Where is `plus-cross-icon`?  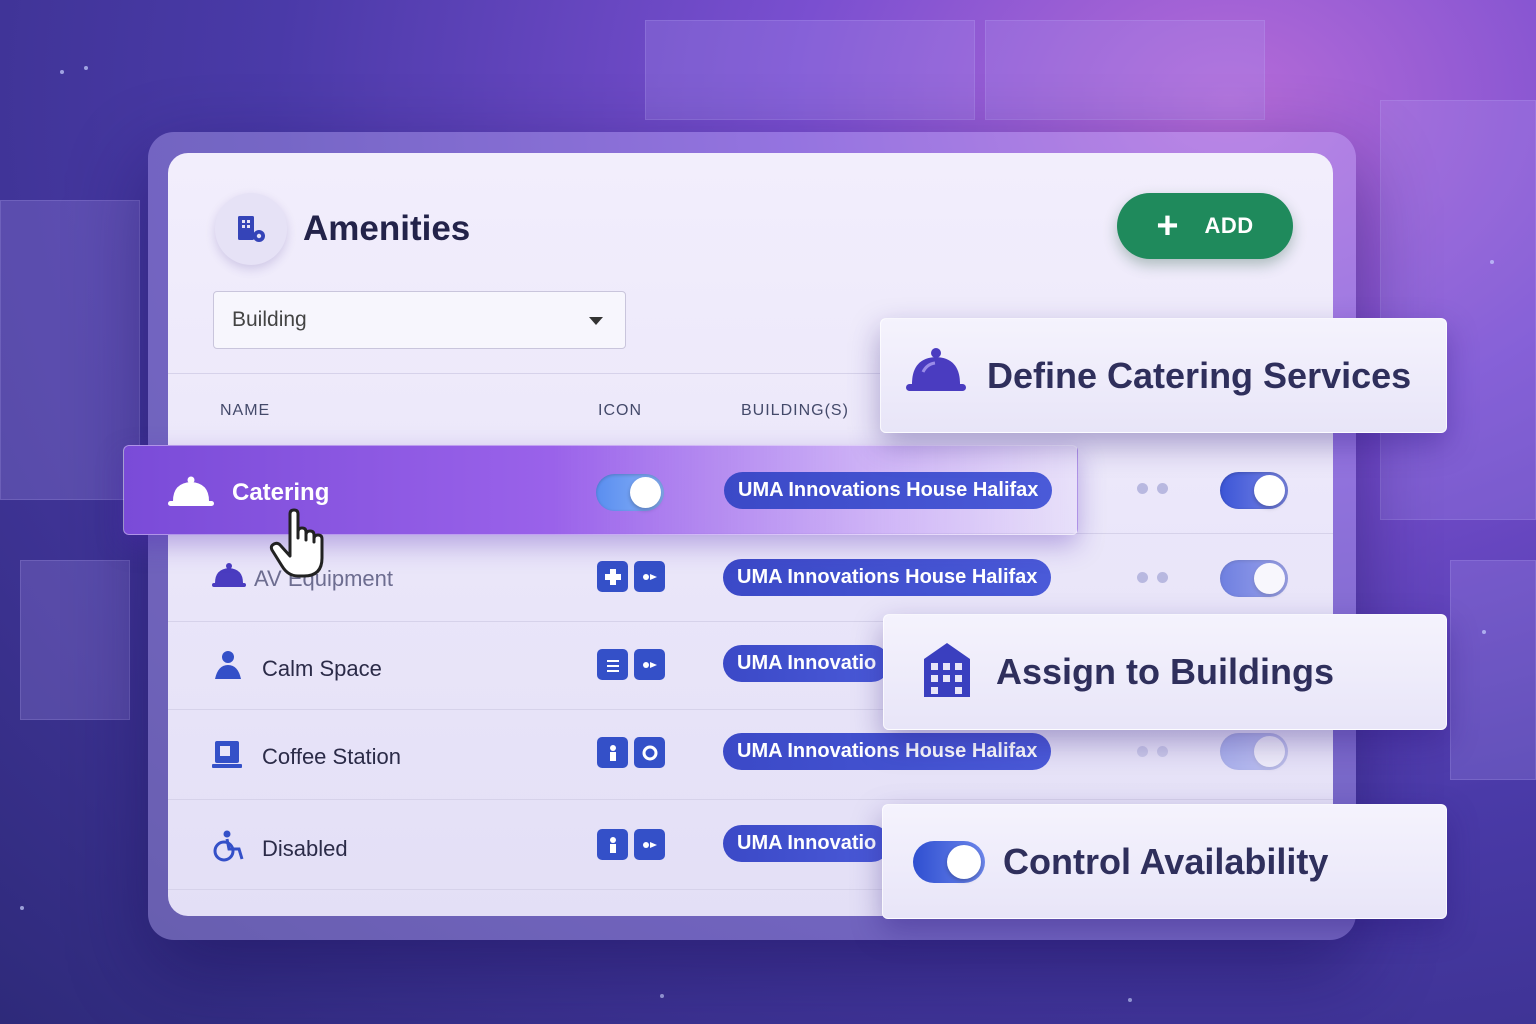 plus-cross-icon is located at coordinates (612, 576).